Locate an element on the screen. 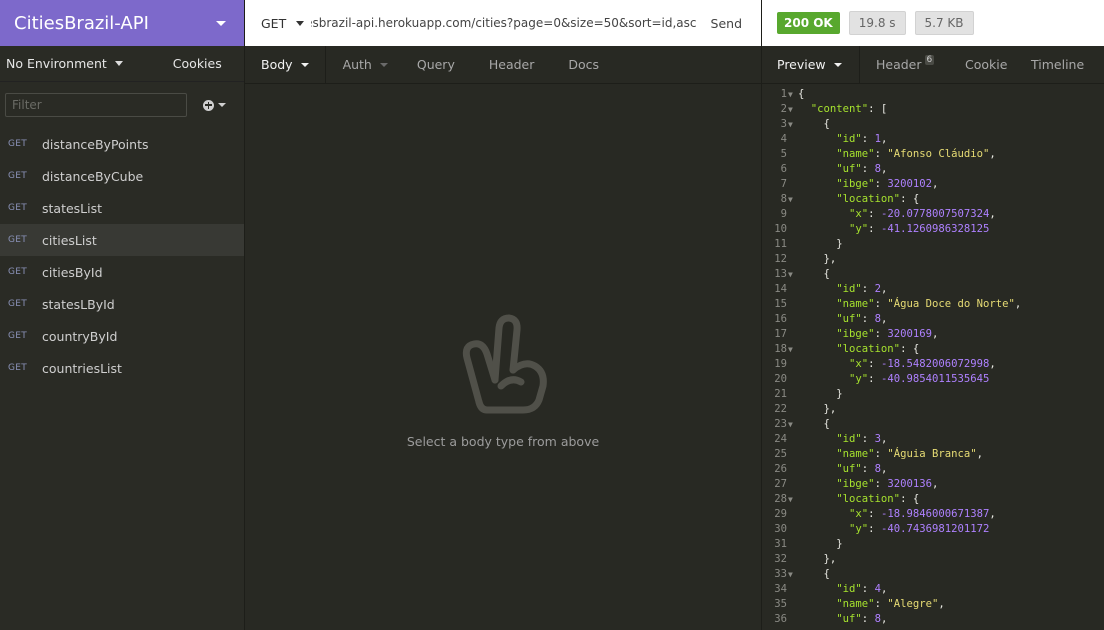 The width and height of the screenshot is (1104, 630). request-name: statesLById is located at coordinates (78, 304).